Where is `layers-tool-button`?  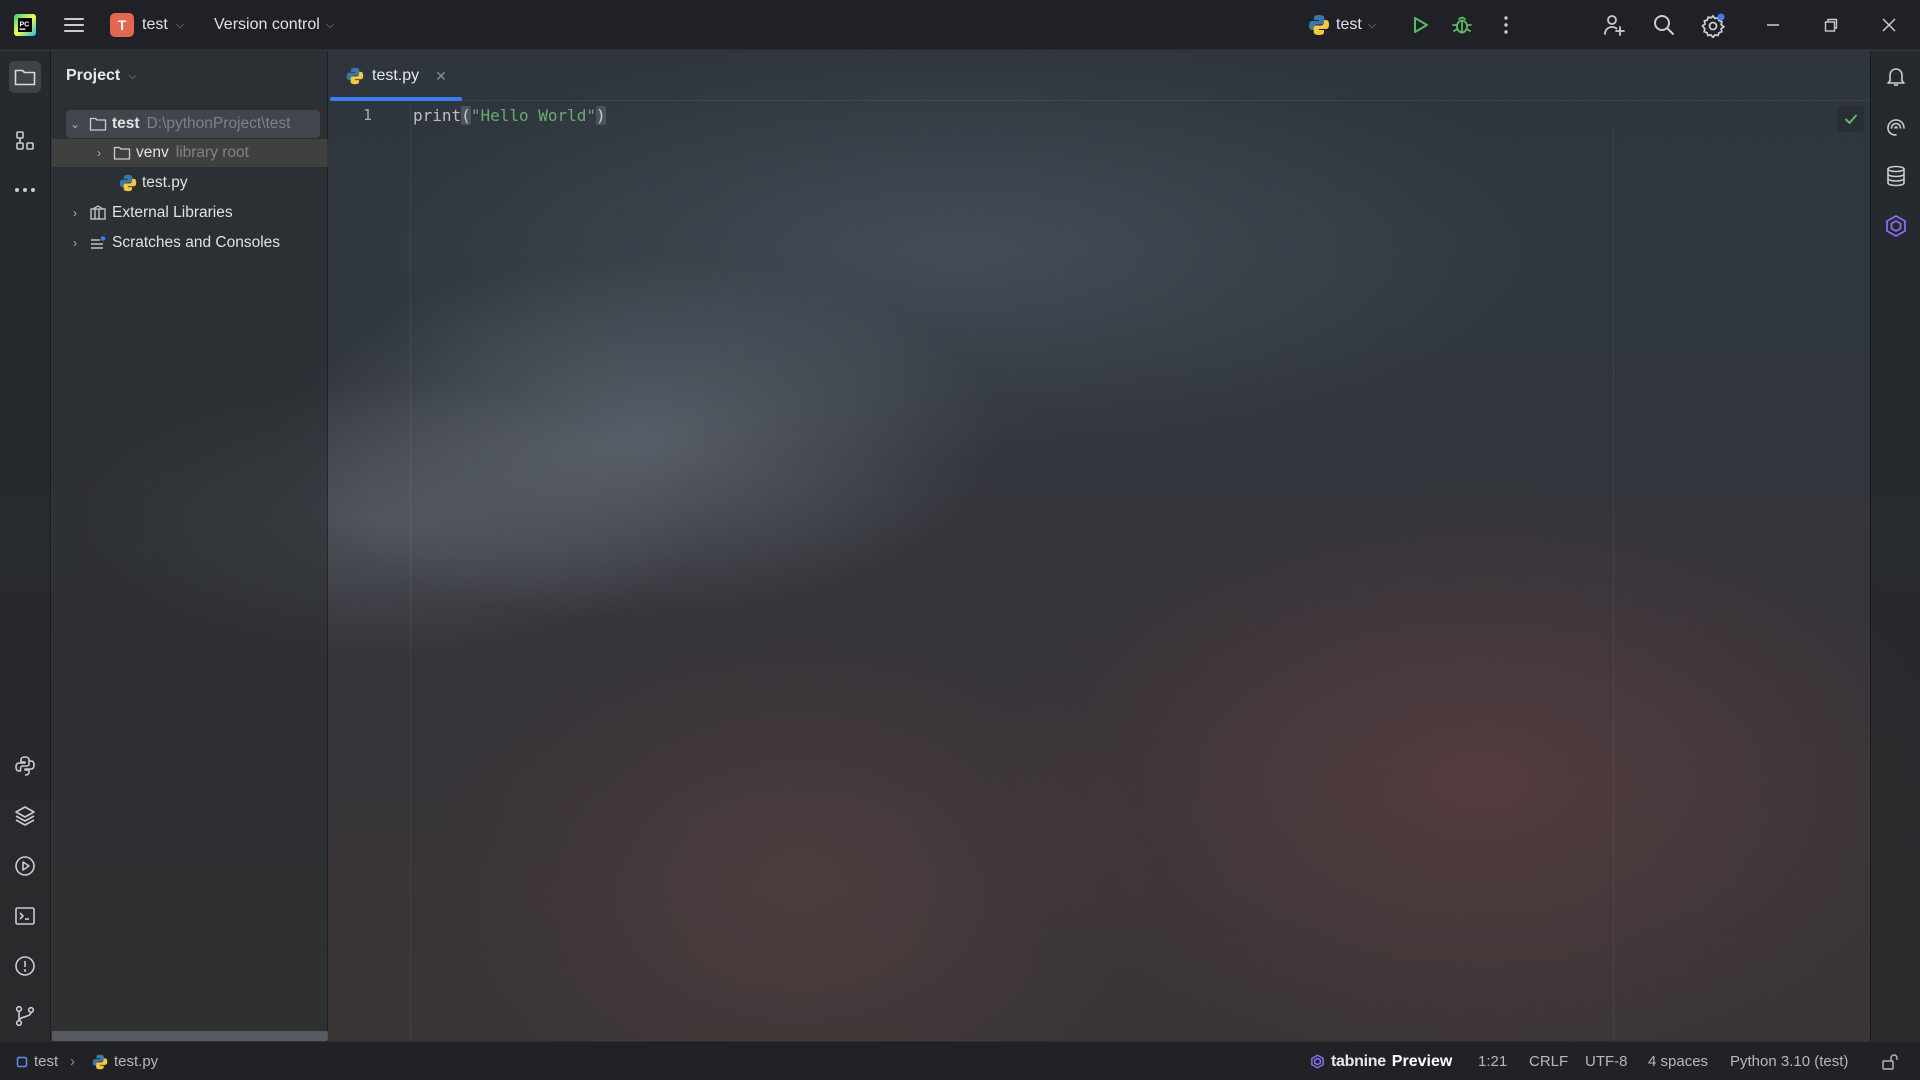
layers-tool-button is located at coordinates (25, 816).